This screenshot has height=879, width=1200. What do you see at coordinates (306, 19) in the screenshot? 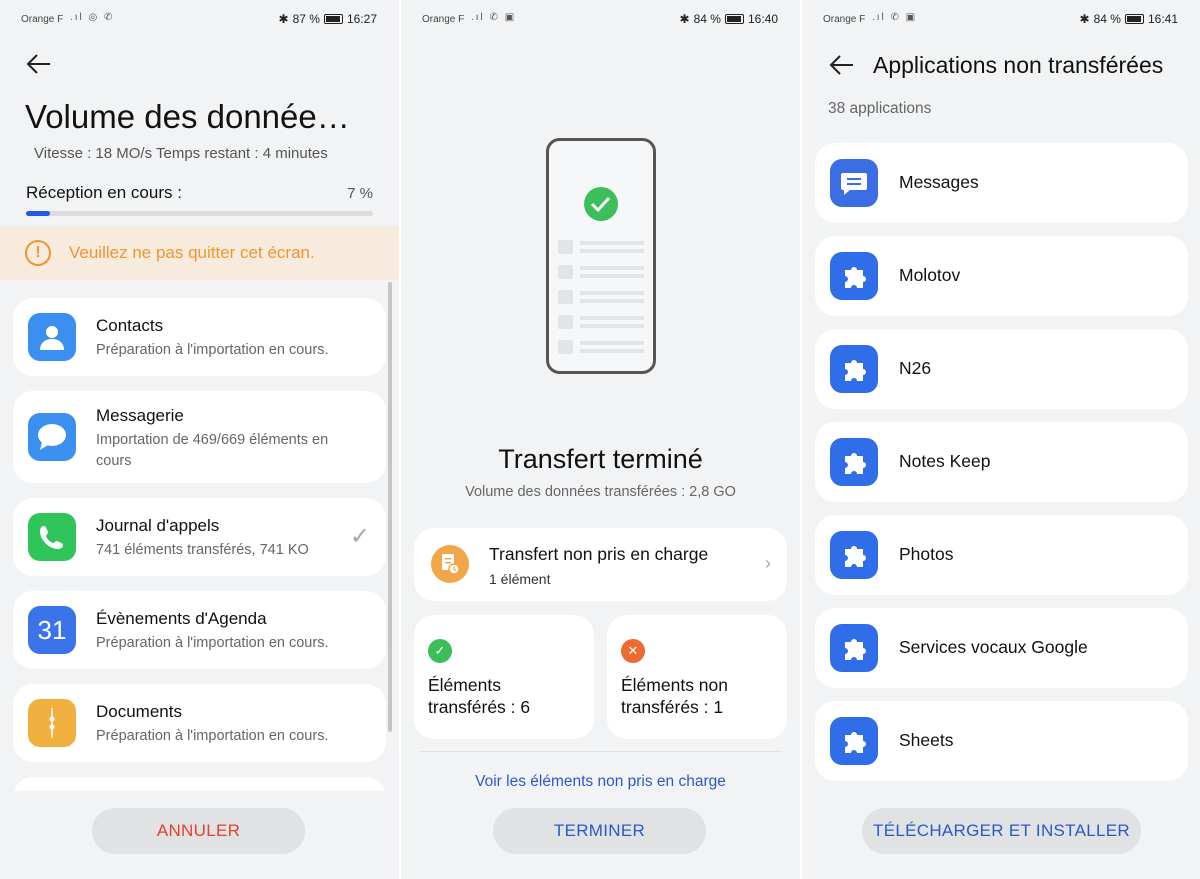
I see `battery-percent: 87 %` at bounding box center [306, 19].